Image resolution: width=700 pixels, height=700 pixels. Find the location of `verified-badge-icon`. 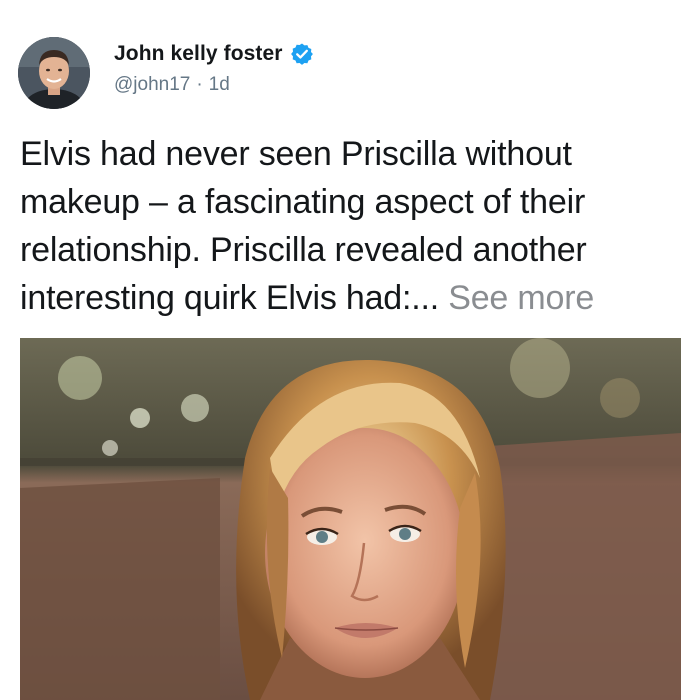

verified-badge-icon is located at coordinates (302, 54).